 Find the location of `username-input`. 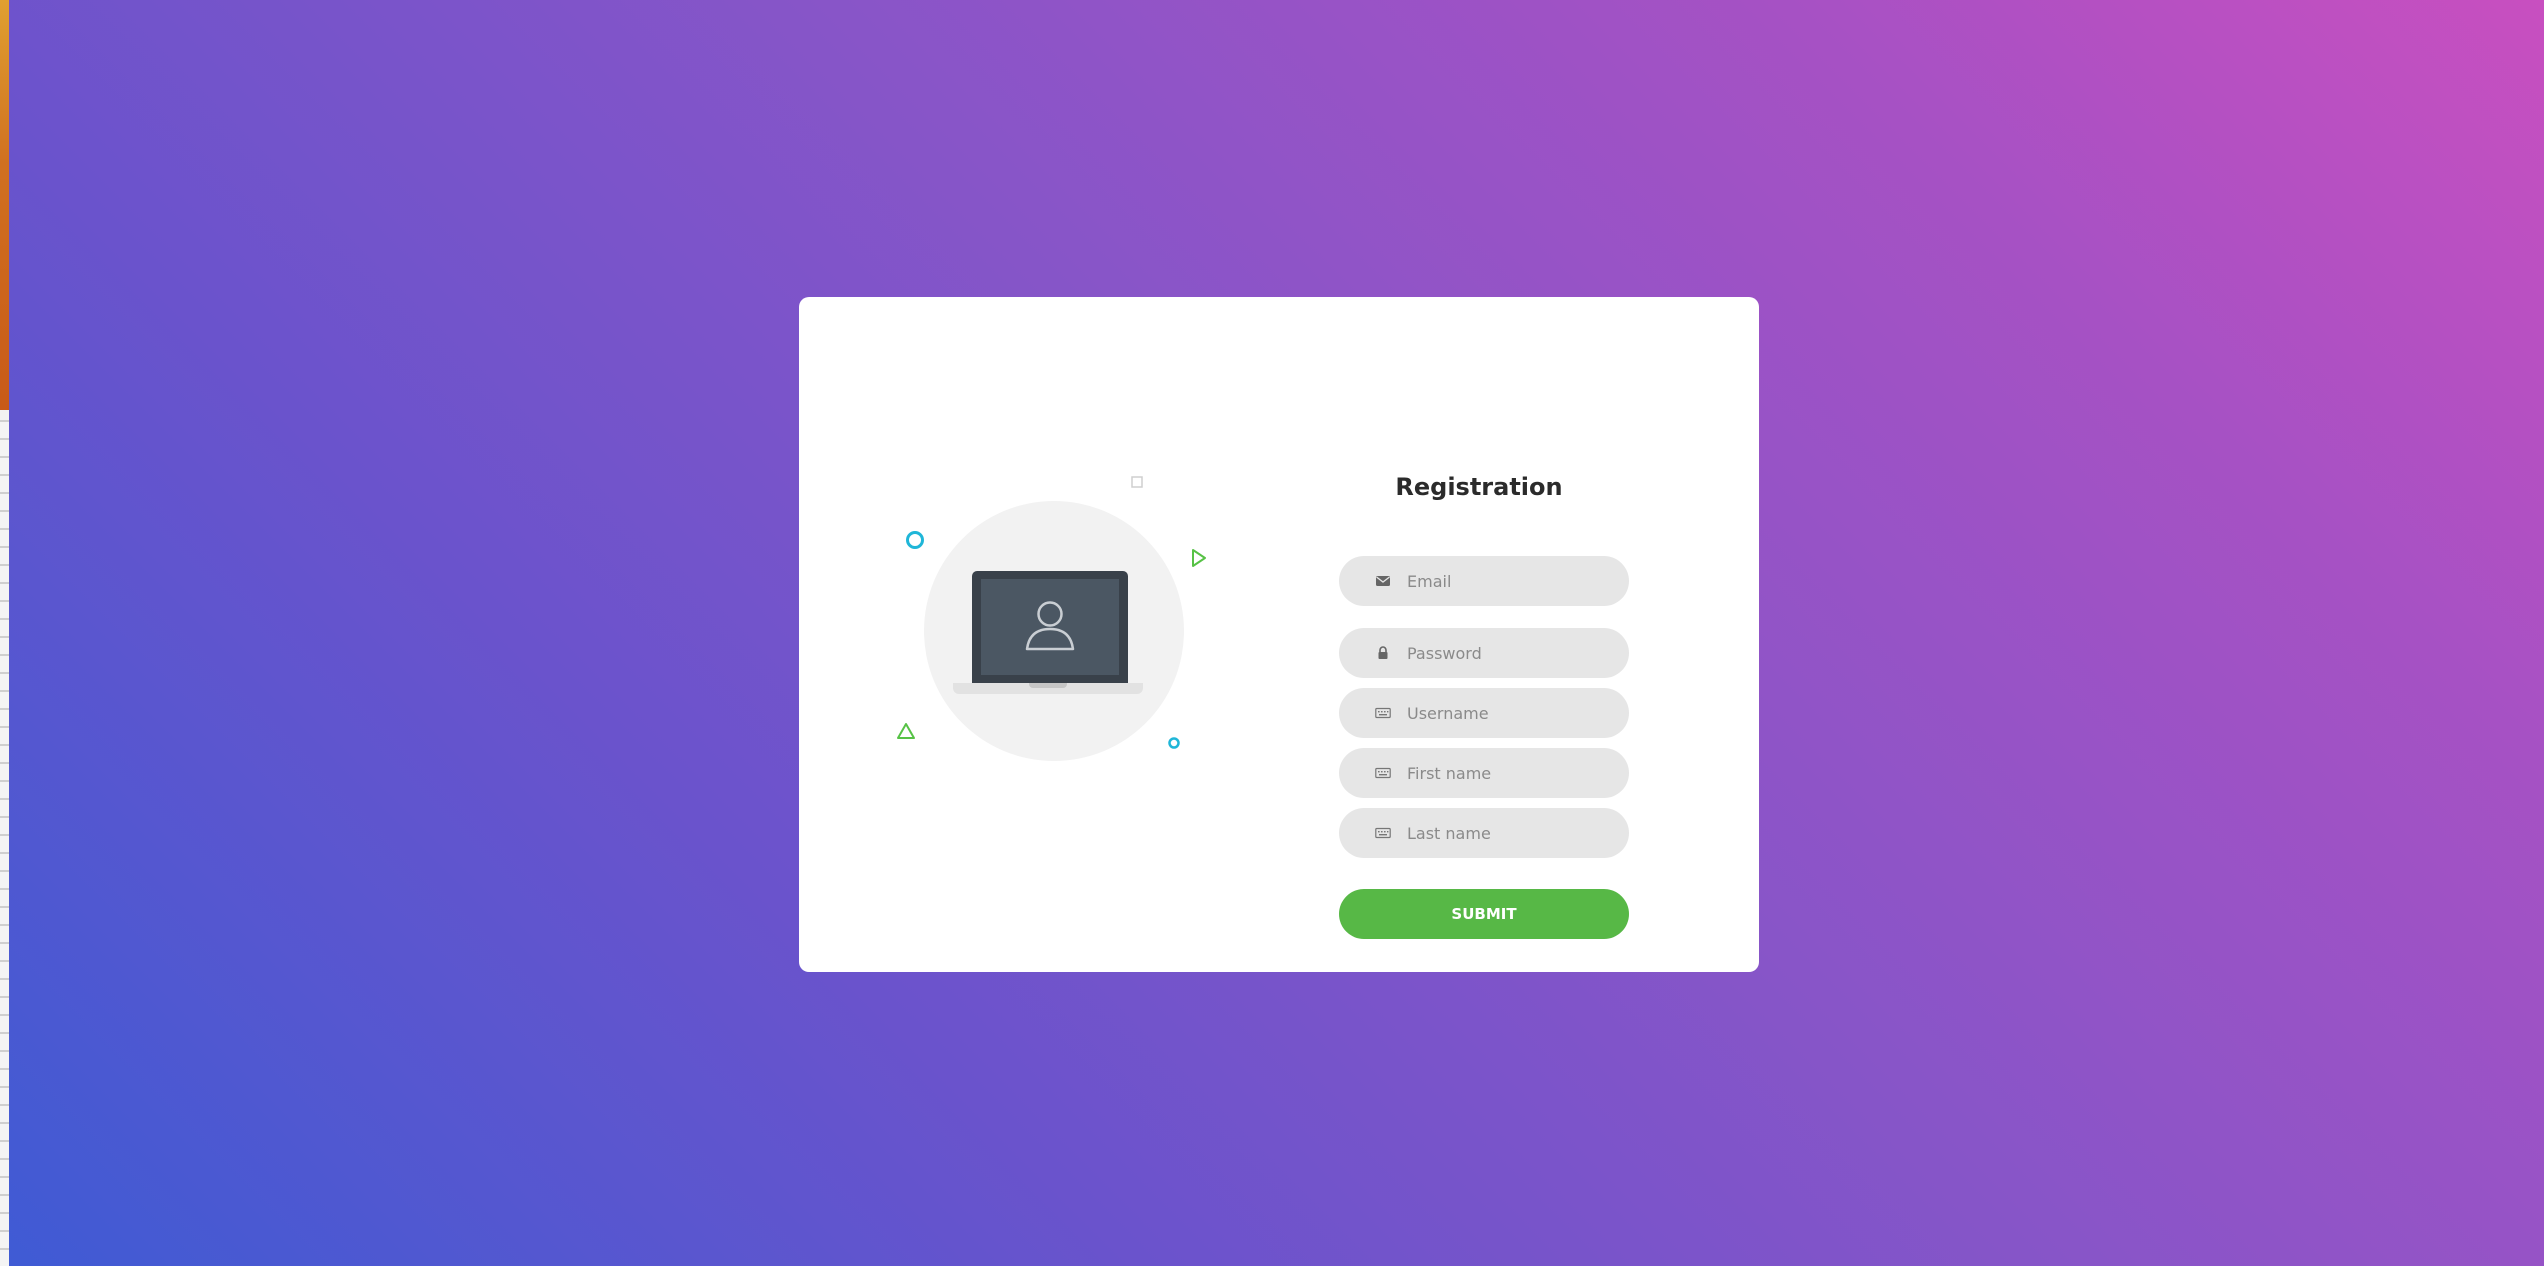

username-input is located at coordinates (1507, 713).